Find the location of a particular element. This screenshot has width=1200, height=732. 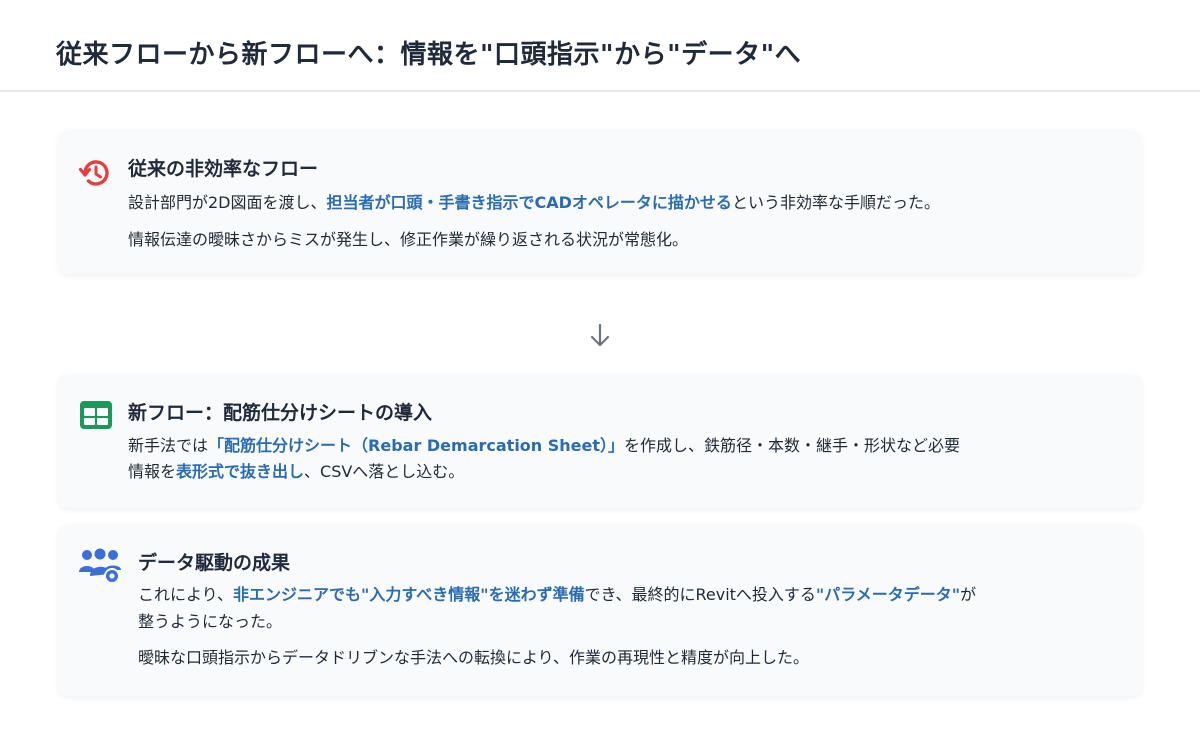

card-title: 従来の非効率なフロー is located at coordinates (223, 169).